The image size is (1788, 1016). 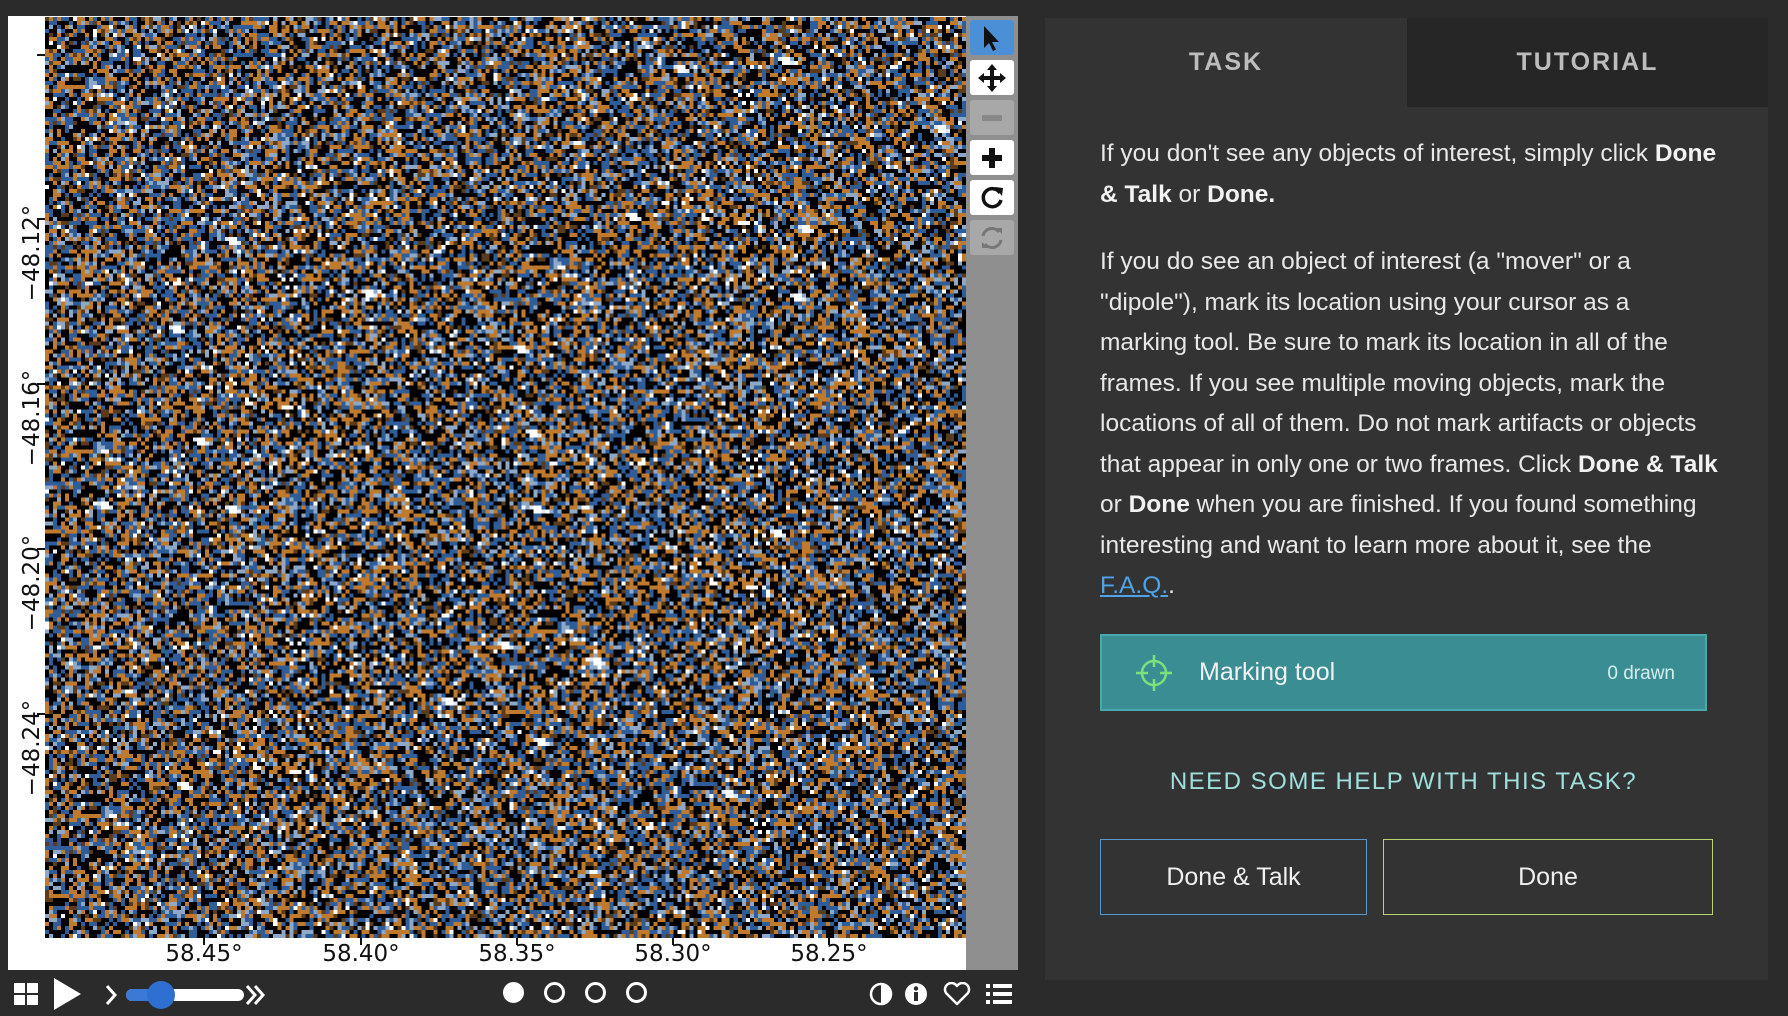 What do you see at coordinates (1403, 782) in the screenshot?
I see `help-link: NEED SOME HELP WITH THIS TASK?` at bounding box center [1403, 782].